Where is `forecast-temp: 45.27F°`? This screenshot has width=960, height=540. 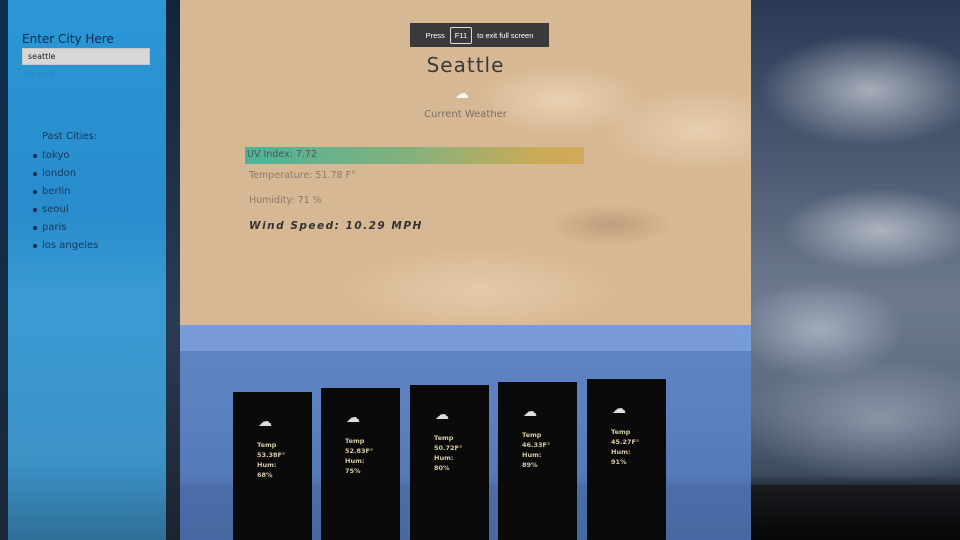 forecast-temp: 45.27F° is located at coordinates (625, 442).